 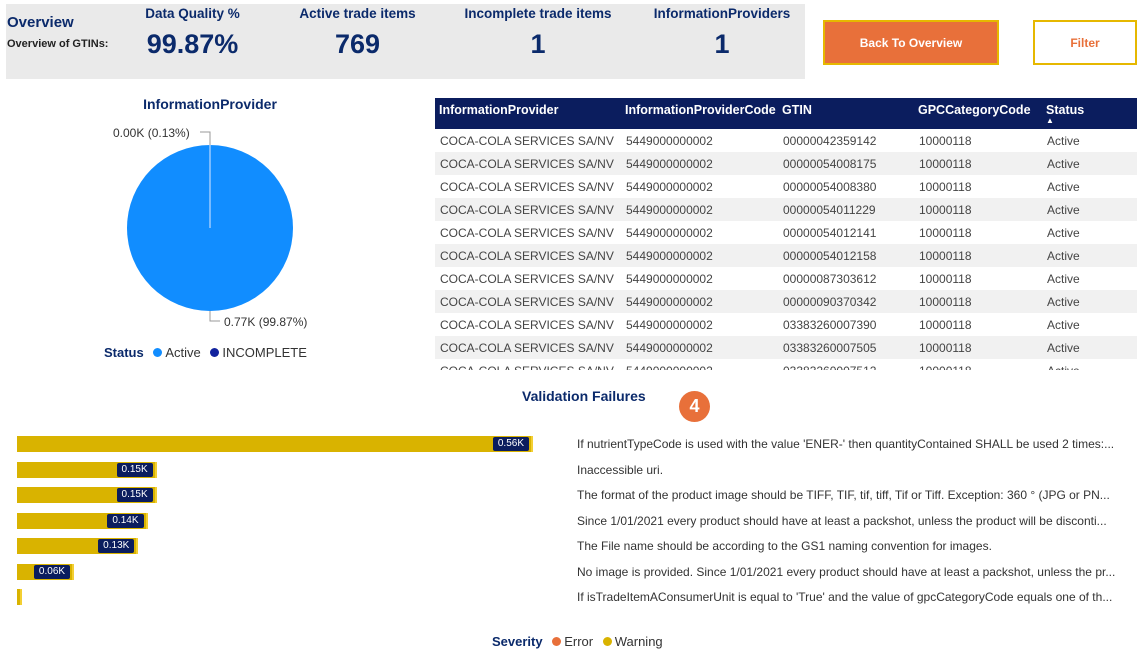 I want to click on validation-bar-label: 0.56K, so click(x=510, y=444).